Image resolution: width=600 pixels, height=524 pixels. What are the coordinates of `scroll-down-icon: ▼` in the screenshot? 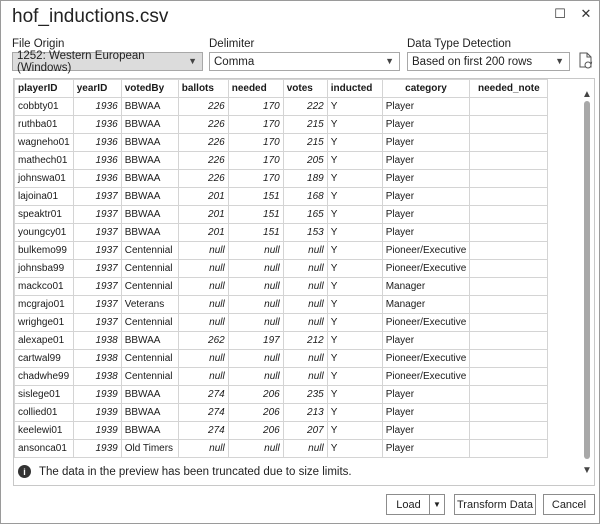 It's located at (587, 470).